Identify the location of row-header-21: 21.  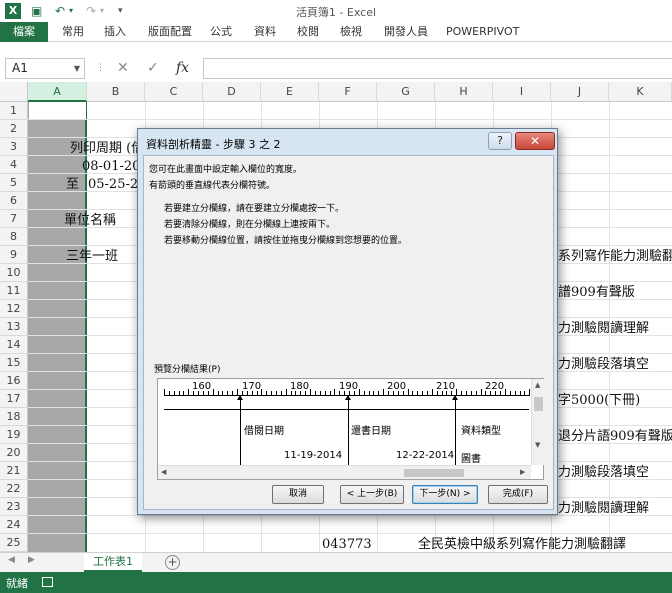
(14, 471).